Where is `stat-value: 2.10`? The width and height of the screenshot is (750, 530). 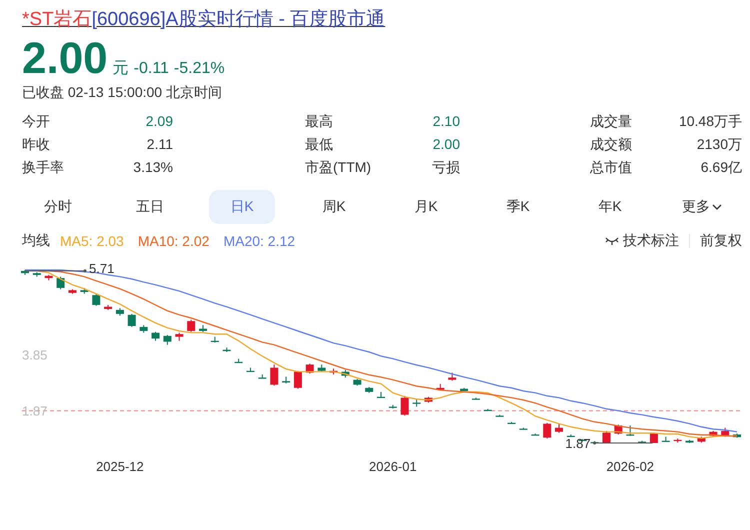
stat-value: 2.10 is located at coordinates (446, 121).